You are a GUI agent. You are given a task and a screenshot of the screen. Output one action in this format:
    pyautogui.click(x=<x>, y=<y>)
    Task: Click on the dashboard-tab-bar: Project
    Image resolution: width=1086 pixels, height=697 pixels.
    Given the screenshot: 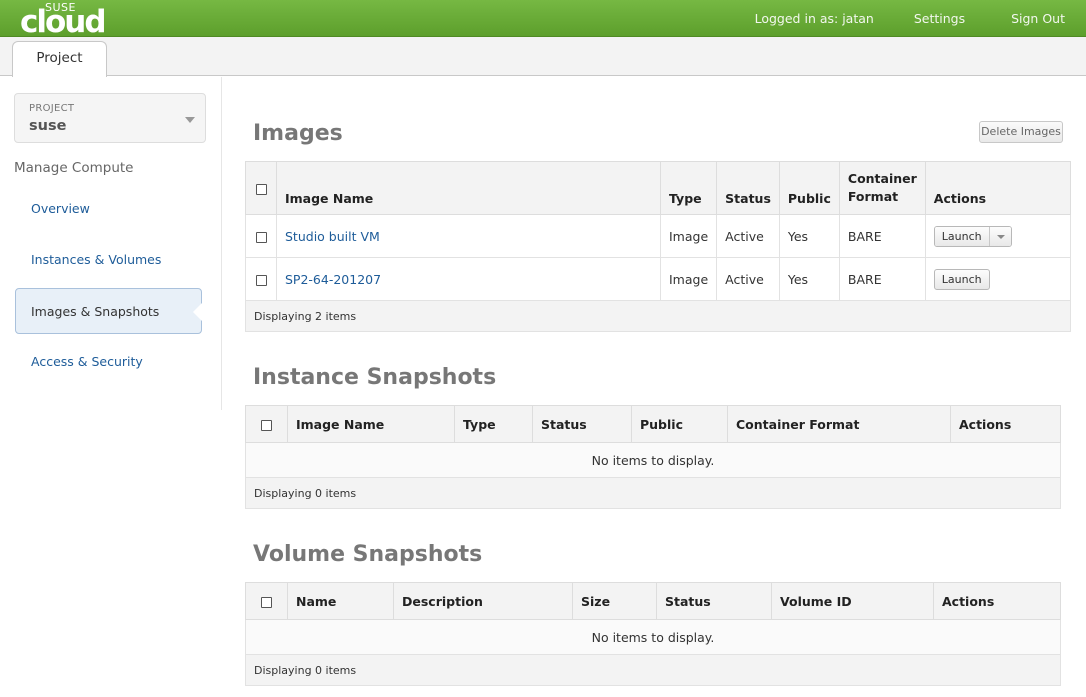 What is the action you would take?
    pyautogui.click(x=543, y=57)
    